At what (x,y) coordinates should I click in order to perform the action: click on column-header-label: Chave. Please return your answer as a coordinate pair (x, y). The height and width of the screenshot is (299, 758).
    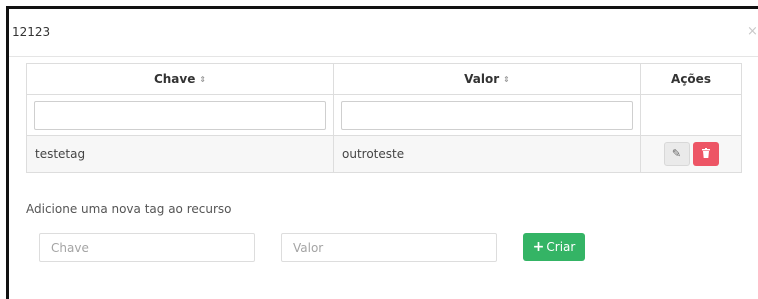
    Looking at the image, I should click on (174, 79).